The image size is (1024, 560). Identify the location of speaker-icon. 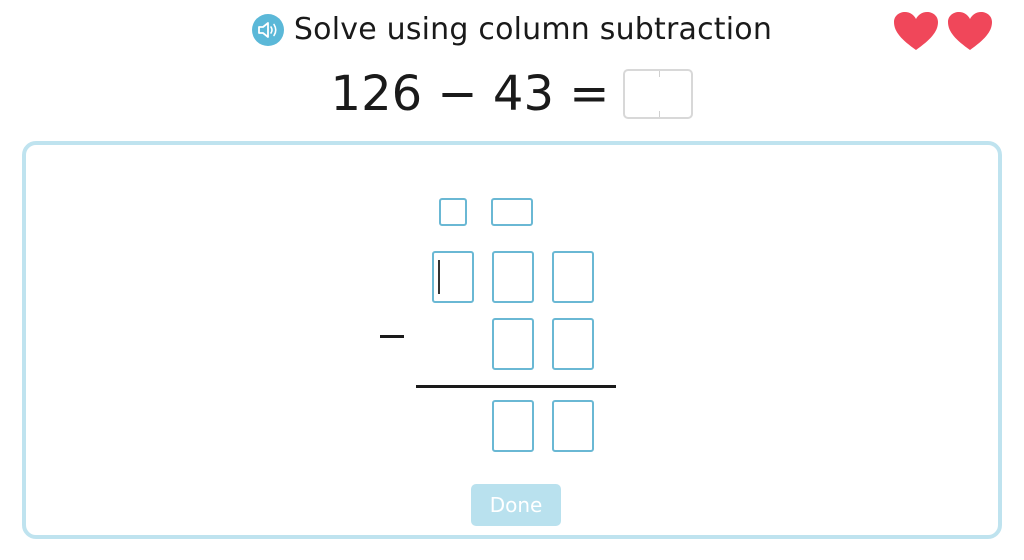
(267, 29).